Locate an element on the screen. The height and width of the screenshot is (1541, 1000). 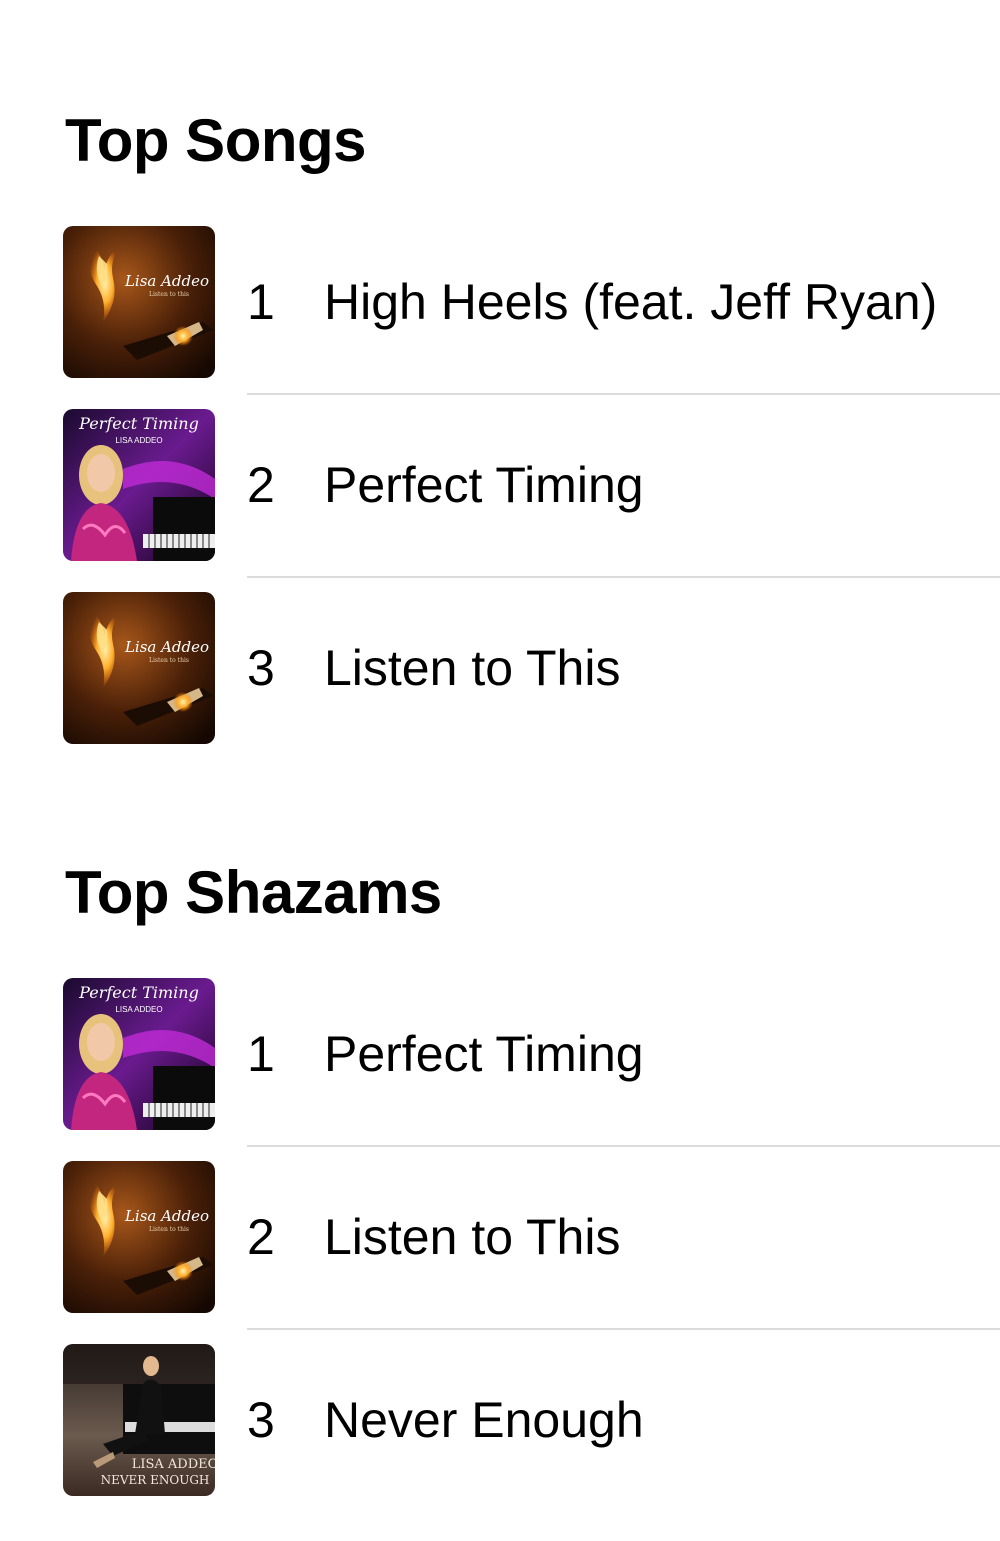
album-artwork: LISA ADDEO NEVER ENOUGH is located at coordinates (139, 1420).